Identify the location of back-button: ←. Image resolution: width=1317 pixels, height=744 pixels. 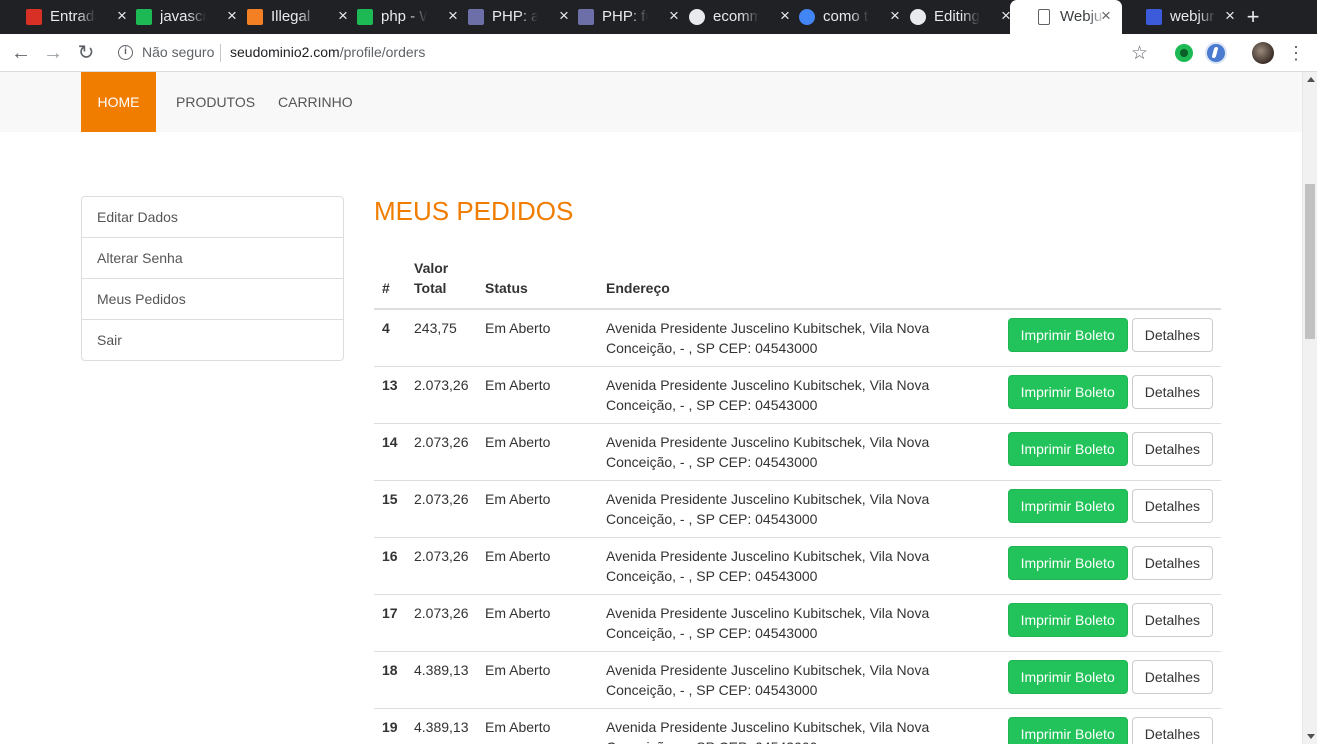
(21, 53).